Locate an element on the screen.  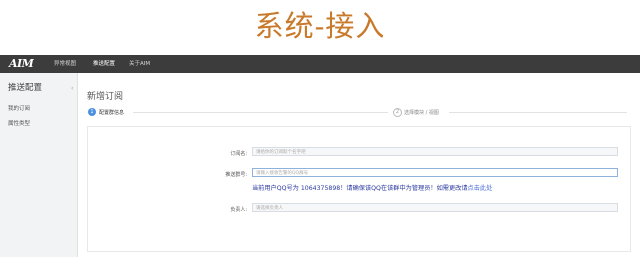
hint-text: 当前用户QQ号为 1064375898！请确保该QQ在该群中为管理员！如需更改请 is located at coordinates (360, 188).